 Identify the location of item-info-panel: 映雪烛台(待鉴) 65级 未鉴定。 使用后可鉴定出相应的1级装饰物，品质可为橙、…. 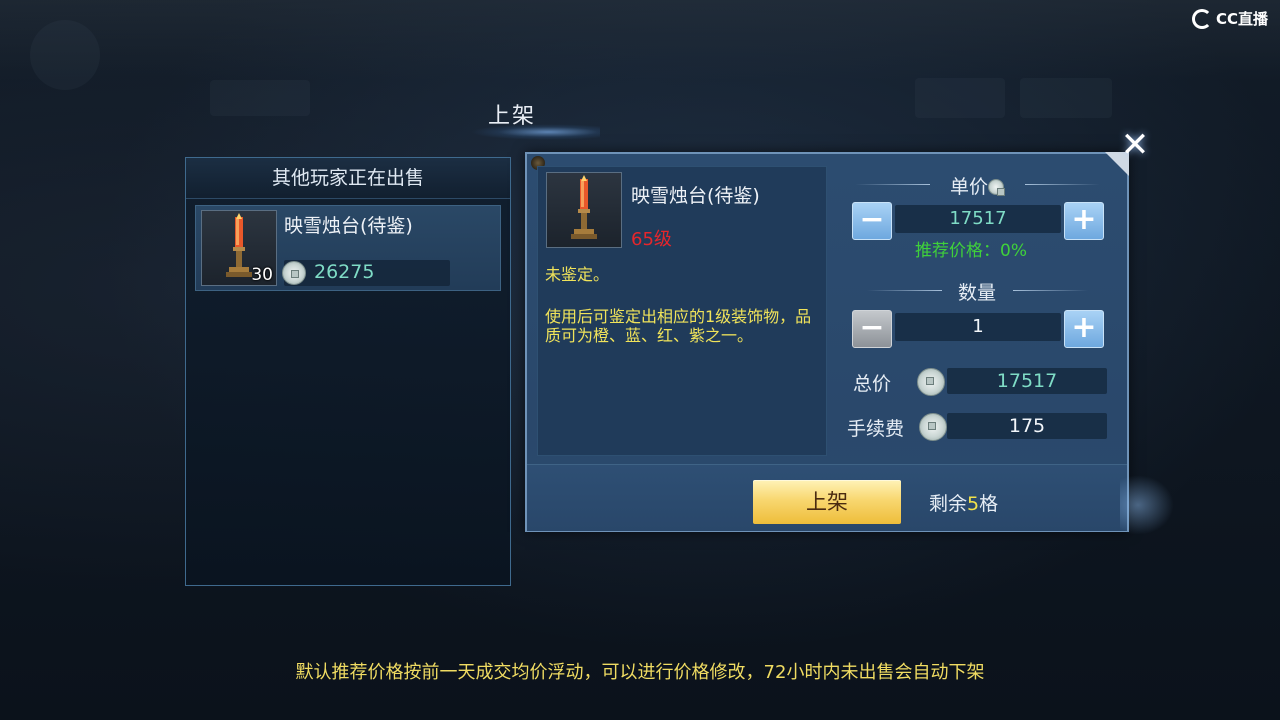
(682, 311).